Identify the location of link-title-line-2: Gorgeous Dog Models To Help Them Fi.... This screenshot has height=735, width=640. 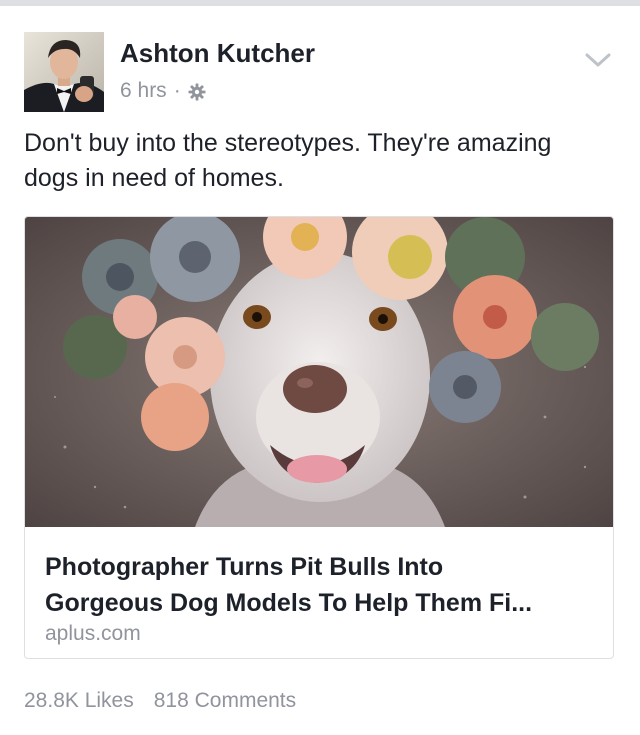
(289, 603).